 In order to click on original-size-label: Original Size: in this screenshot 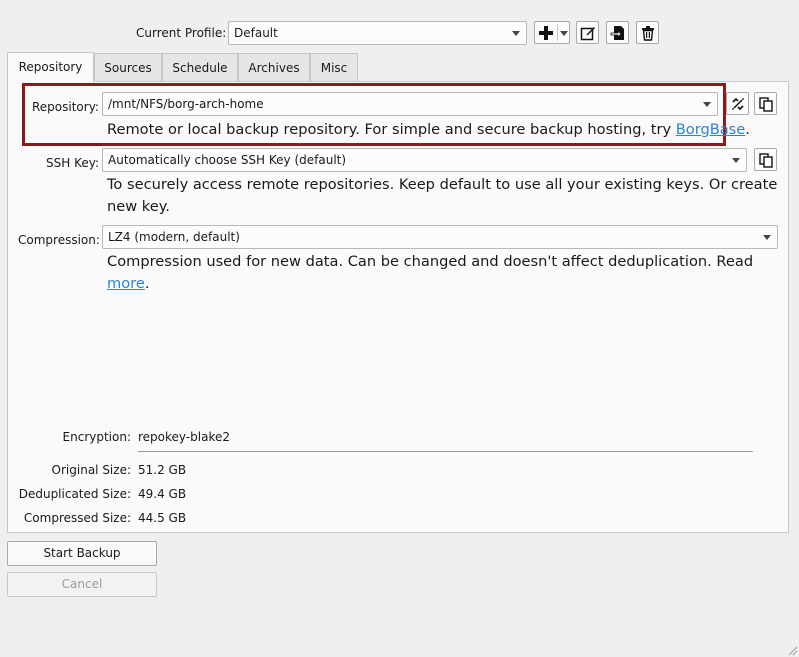, I will do `click(91, 470)`.